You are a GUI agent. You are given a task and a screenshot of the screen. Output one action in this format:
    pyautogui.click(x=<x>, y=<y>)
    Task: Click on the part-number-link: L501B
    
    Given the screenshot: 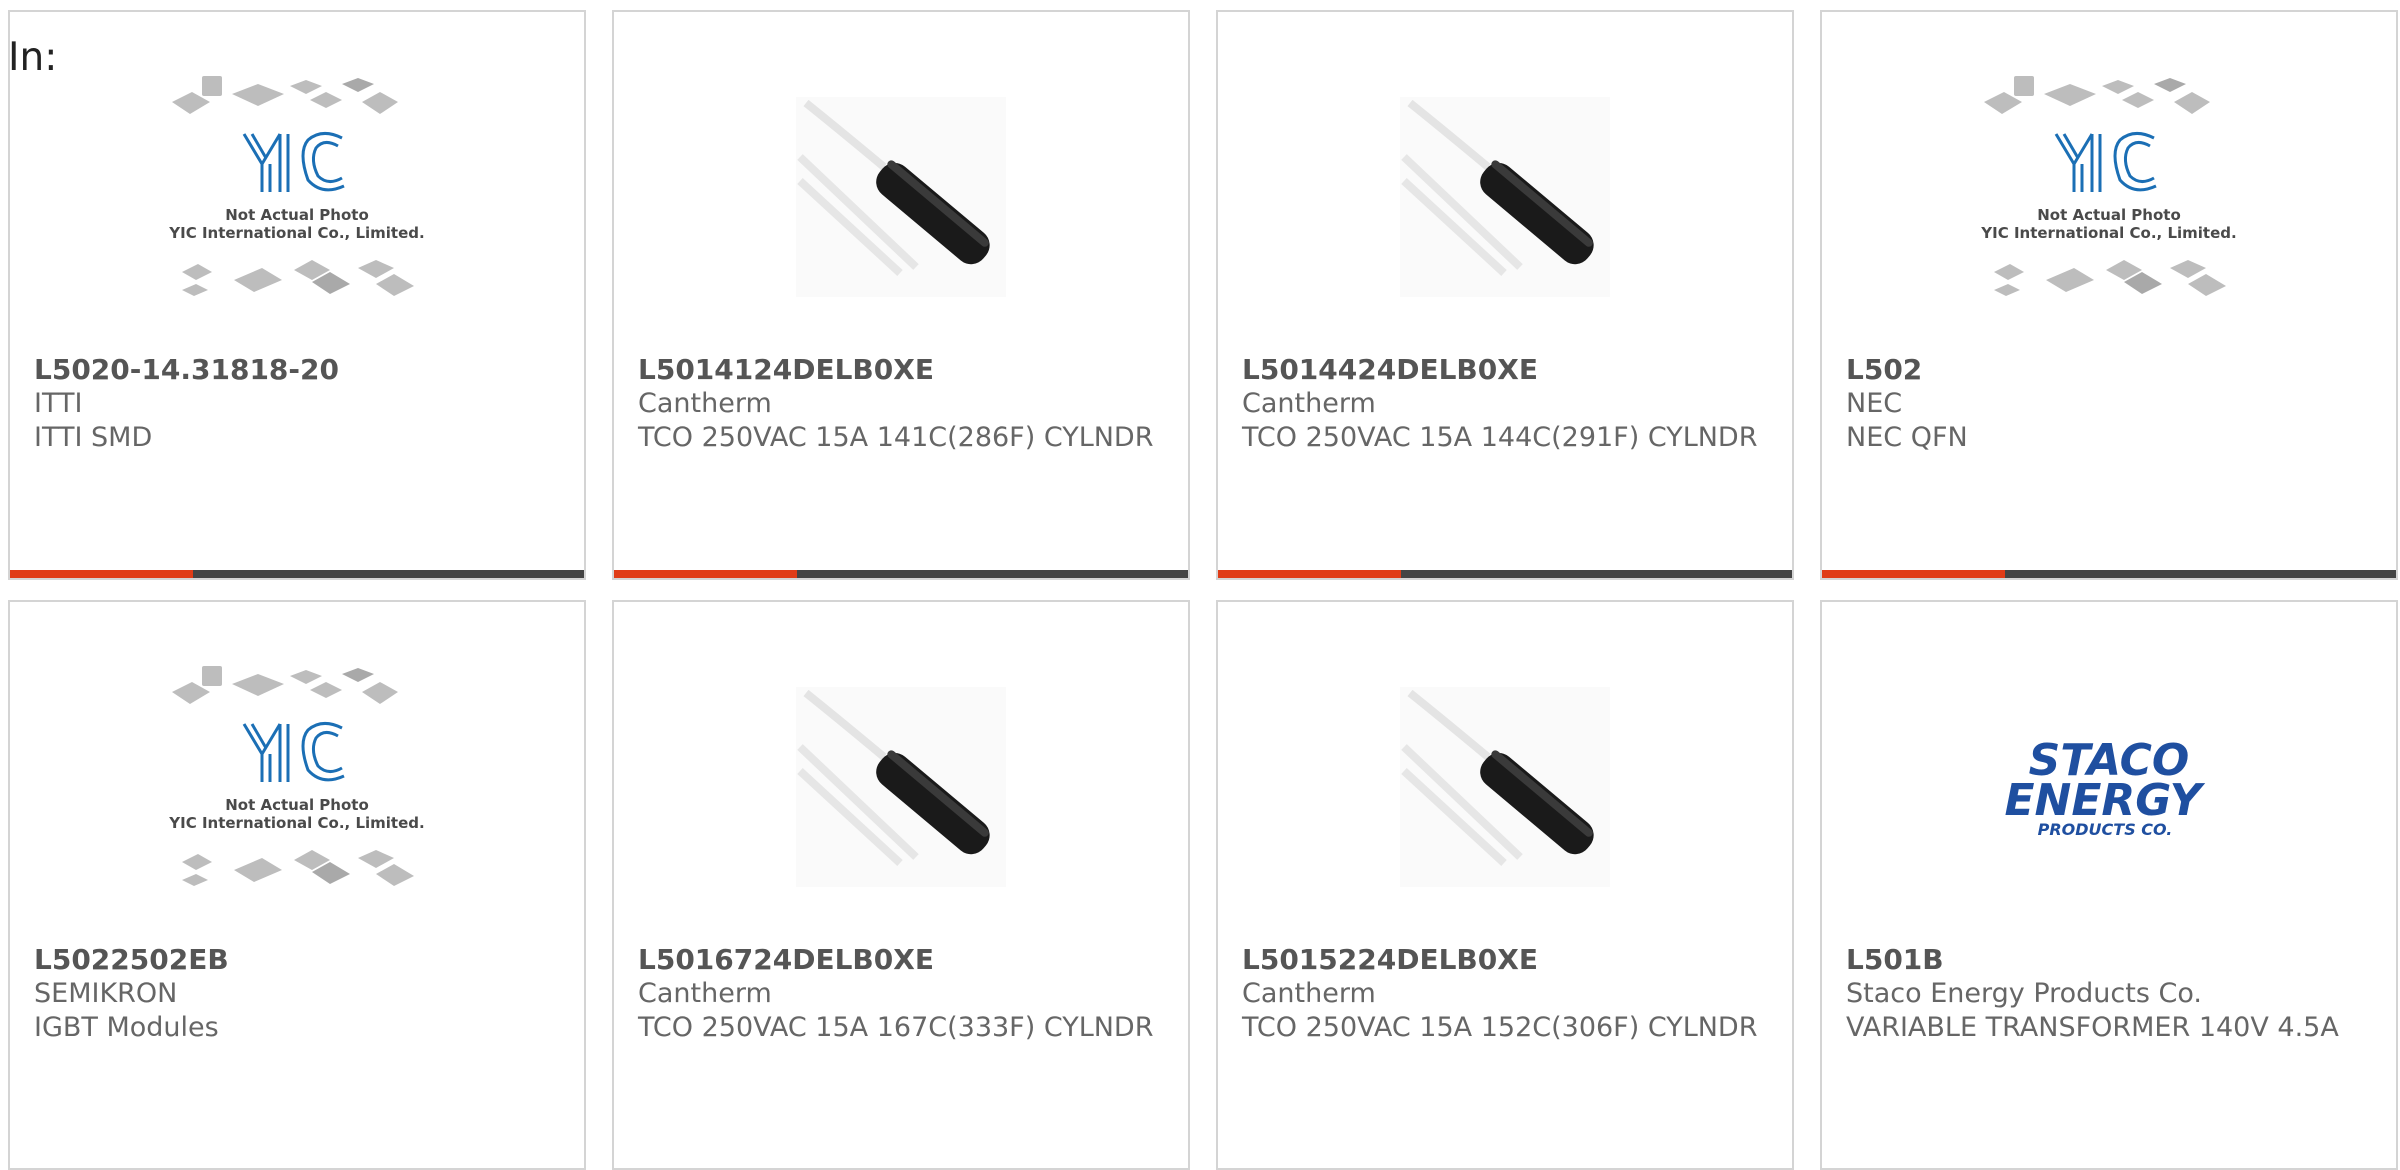 What is the action you would take?
    pyautogui.click(x=2111, y=960)
    